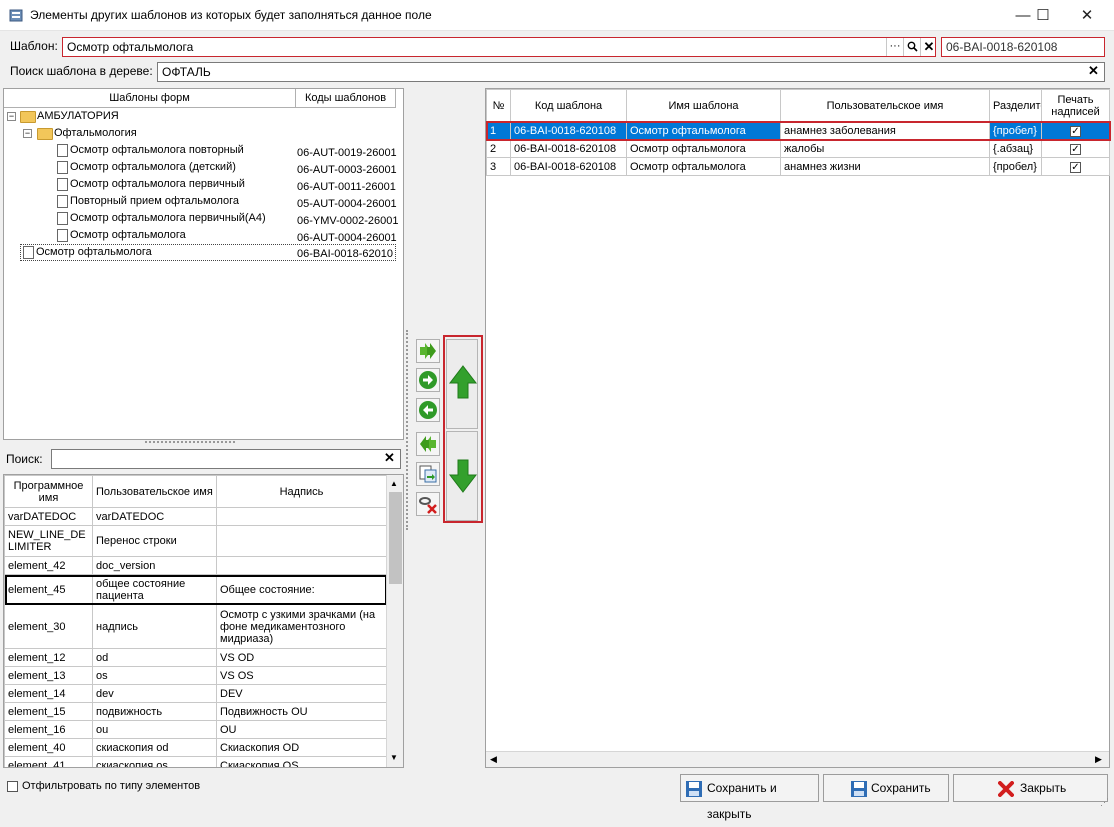 The image size is (1114, 827). Describe the element at coordinates (749, 797) in the screenshot. I see `save-close-button: Сохранить и закрыть` at that location.